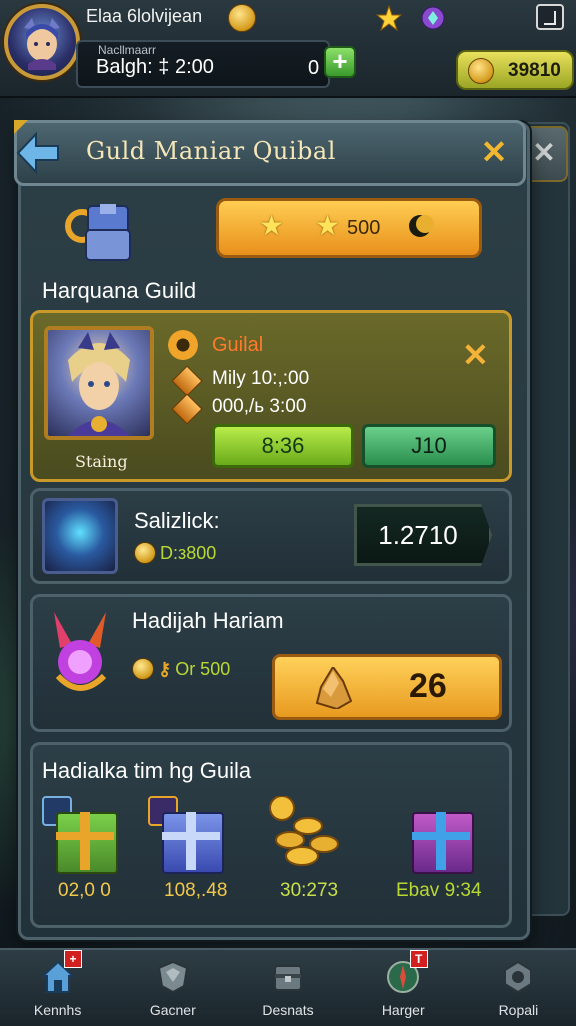 This screenshot has height=1026, width=576. I want to click on nav-item-chest: Desnats, so click(287, 988).